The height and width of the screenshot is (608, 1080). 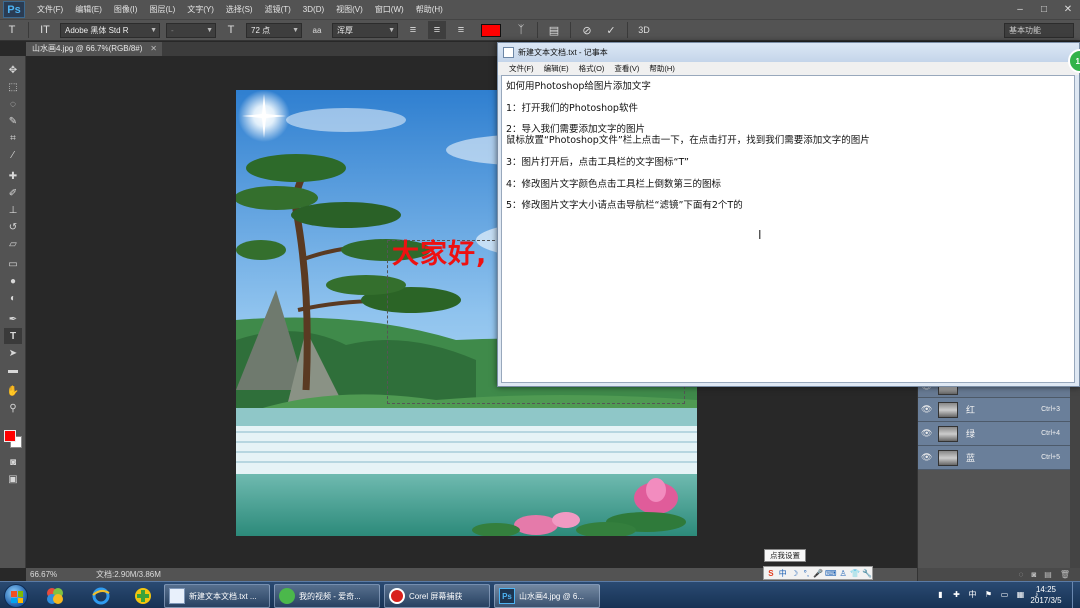 What do you see at coordinates (1021, 574) in the screenshot?
I see `load-selection-icon: ◌` at bounding box center [1021, 574].